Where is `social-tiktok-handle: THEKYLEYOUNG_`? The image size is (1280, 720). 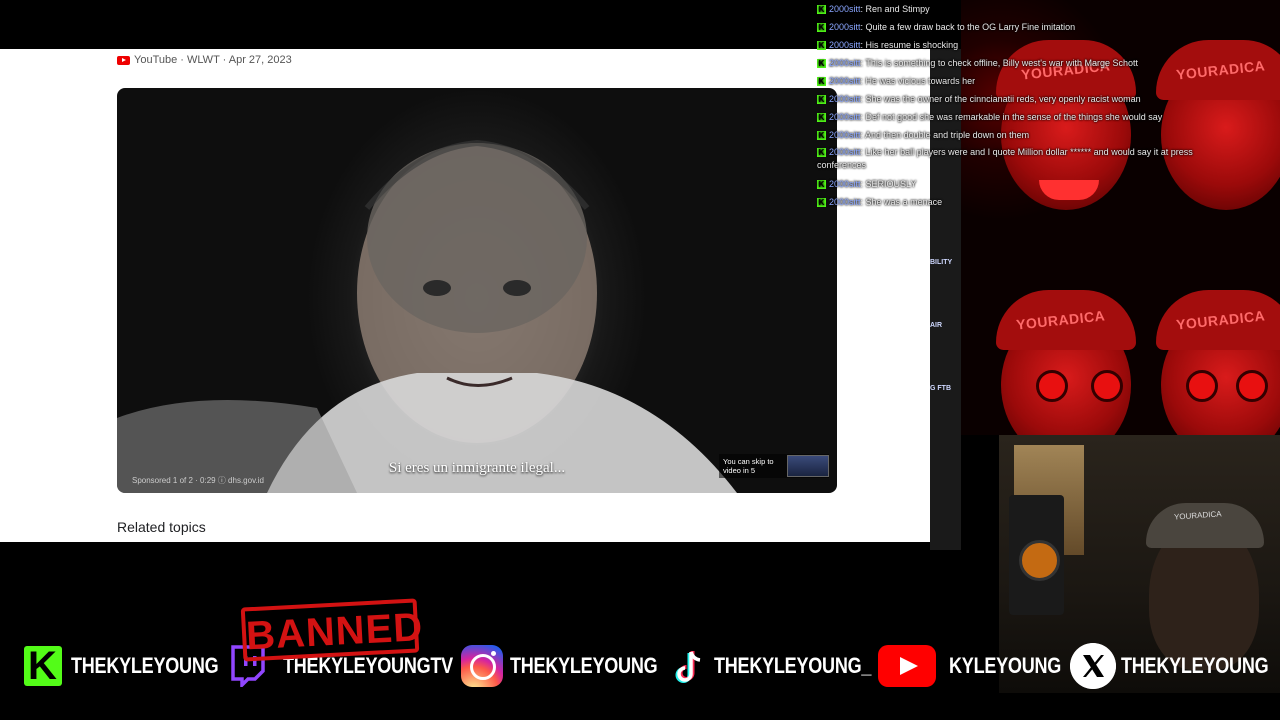 social-tiktok-handle: THEKYLEYOUNG_ is located at coordinates (793, 665).